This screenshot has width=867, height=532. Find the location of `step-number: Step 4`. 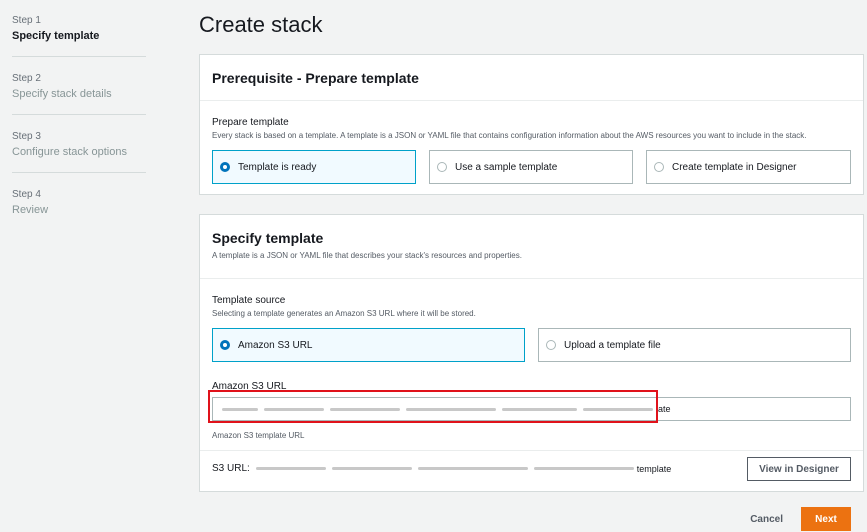

step-number: Step 4 is located at coordinates (26, 194).